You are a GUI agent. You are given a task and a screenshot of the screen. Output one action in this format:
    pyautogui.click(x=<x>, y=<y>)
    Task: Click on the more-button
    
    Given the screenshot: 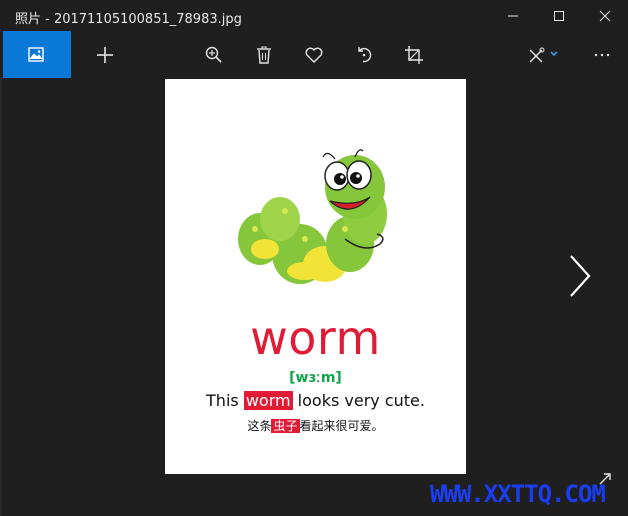 What is the action you would take?
    pyautogui.click(x=602, y=54)
    